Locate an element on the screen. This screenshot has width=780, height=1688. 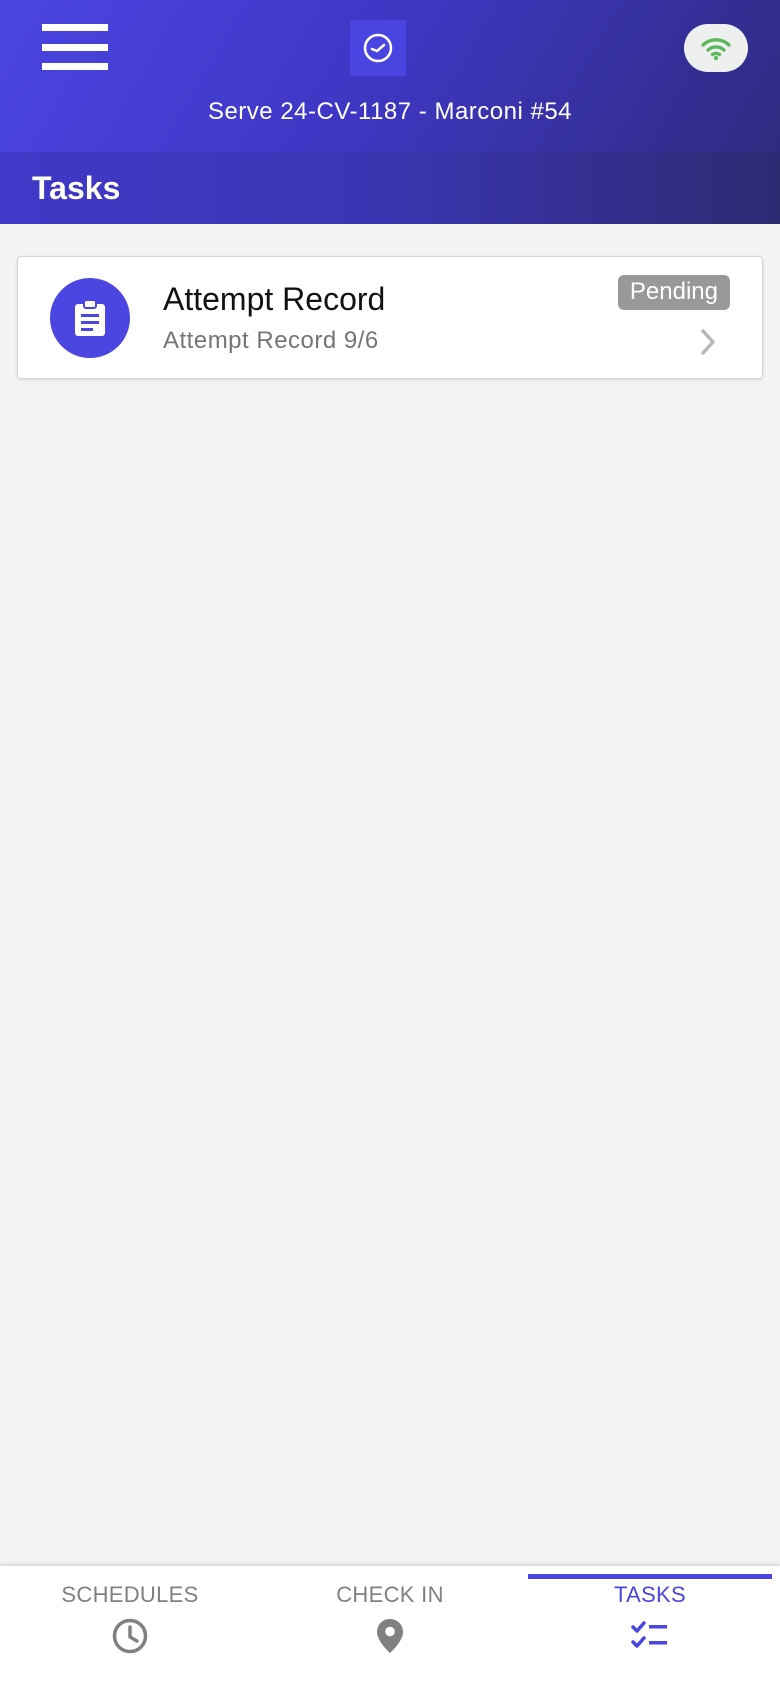
clock-icon is located at coordinates (130, 1636).